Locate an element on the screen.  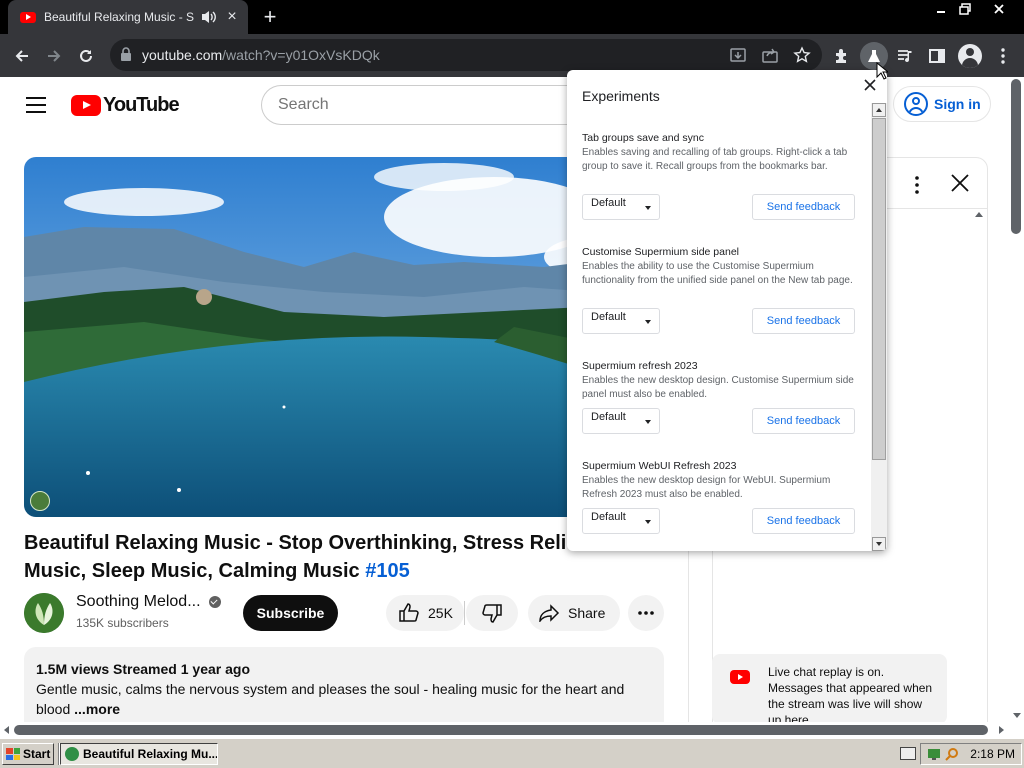
bookmark-star-icon is located at coordinates (802, 55).